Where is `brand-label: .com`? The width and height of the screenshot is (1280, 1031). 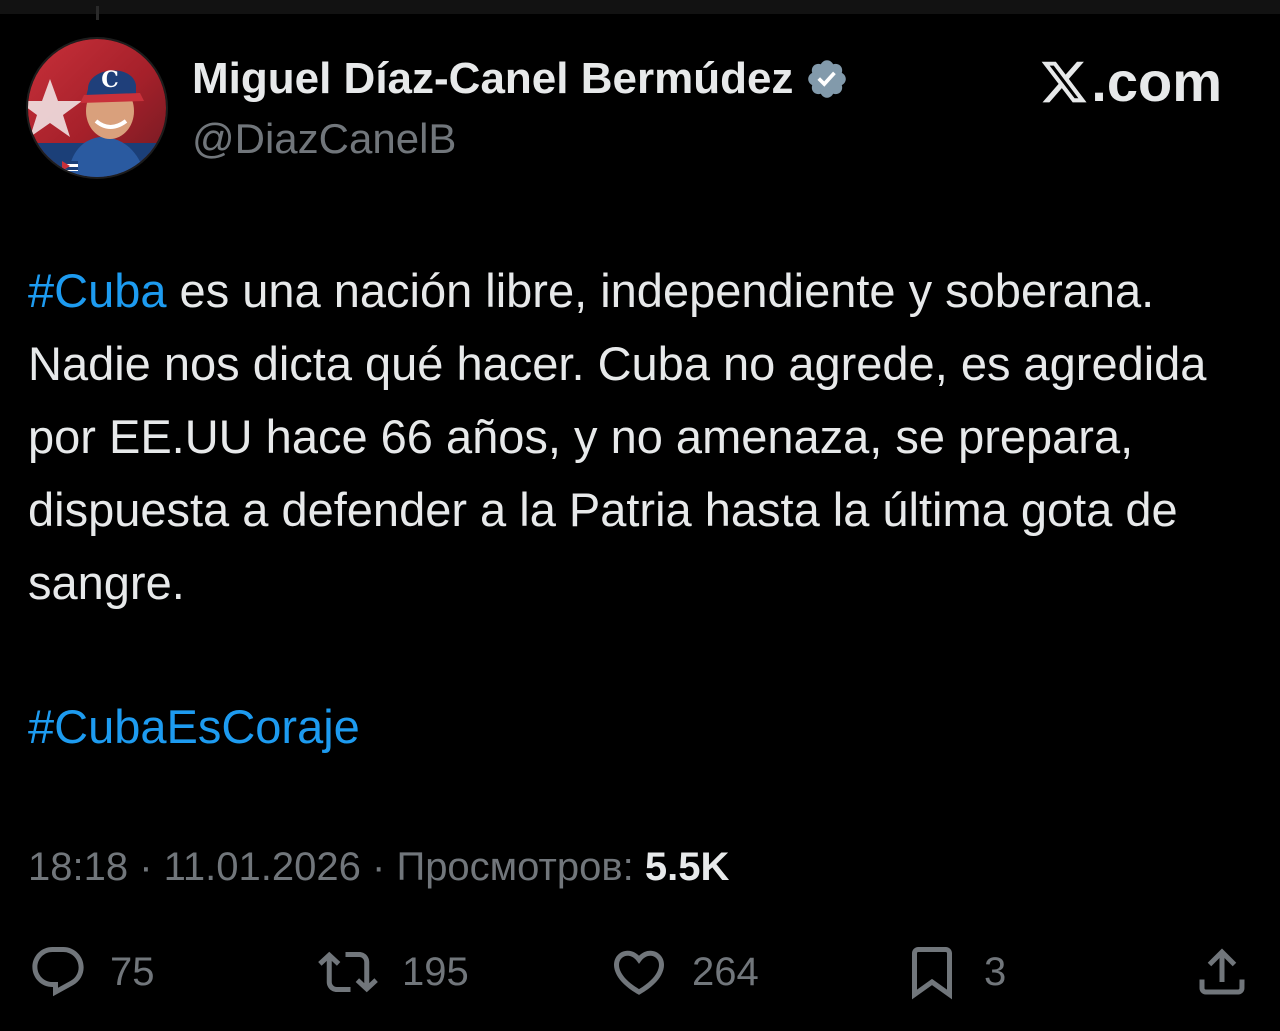
brand-label: .com is located at coordinates (1156, 81).